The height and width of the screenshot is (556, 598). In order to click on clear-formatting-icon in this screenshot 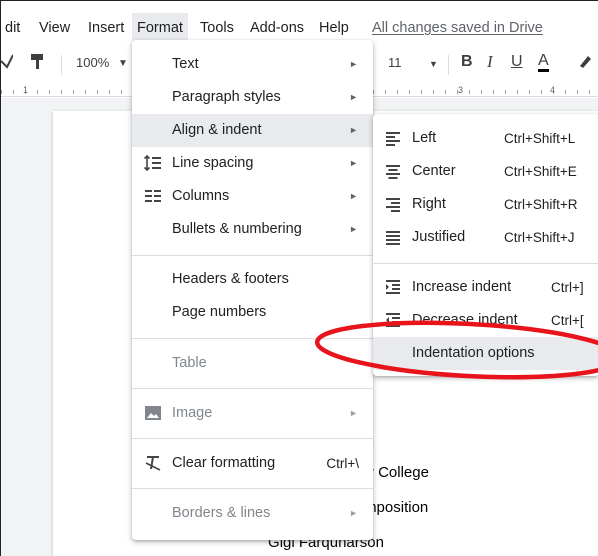, I will do `click(153, 463)`.